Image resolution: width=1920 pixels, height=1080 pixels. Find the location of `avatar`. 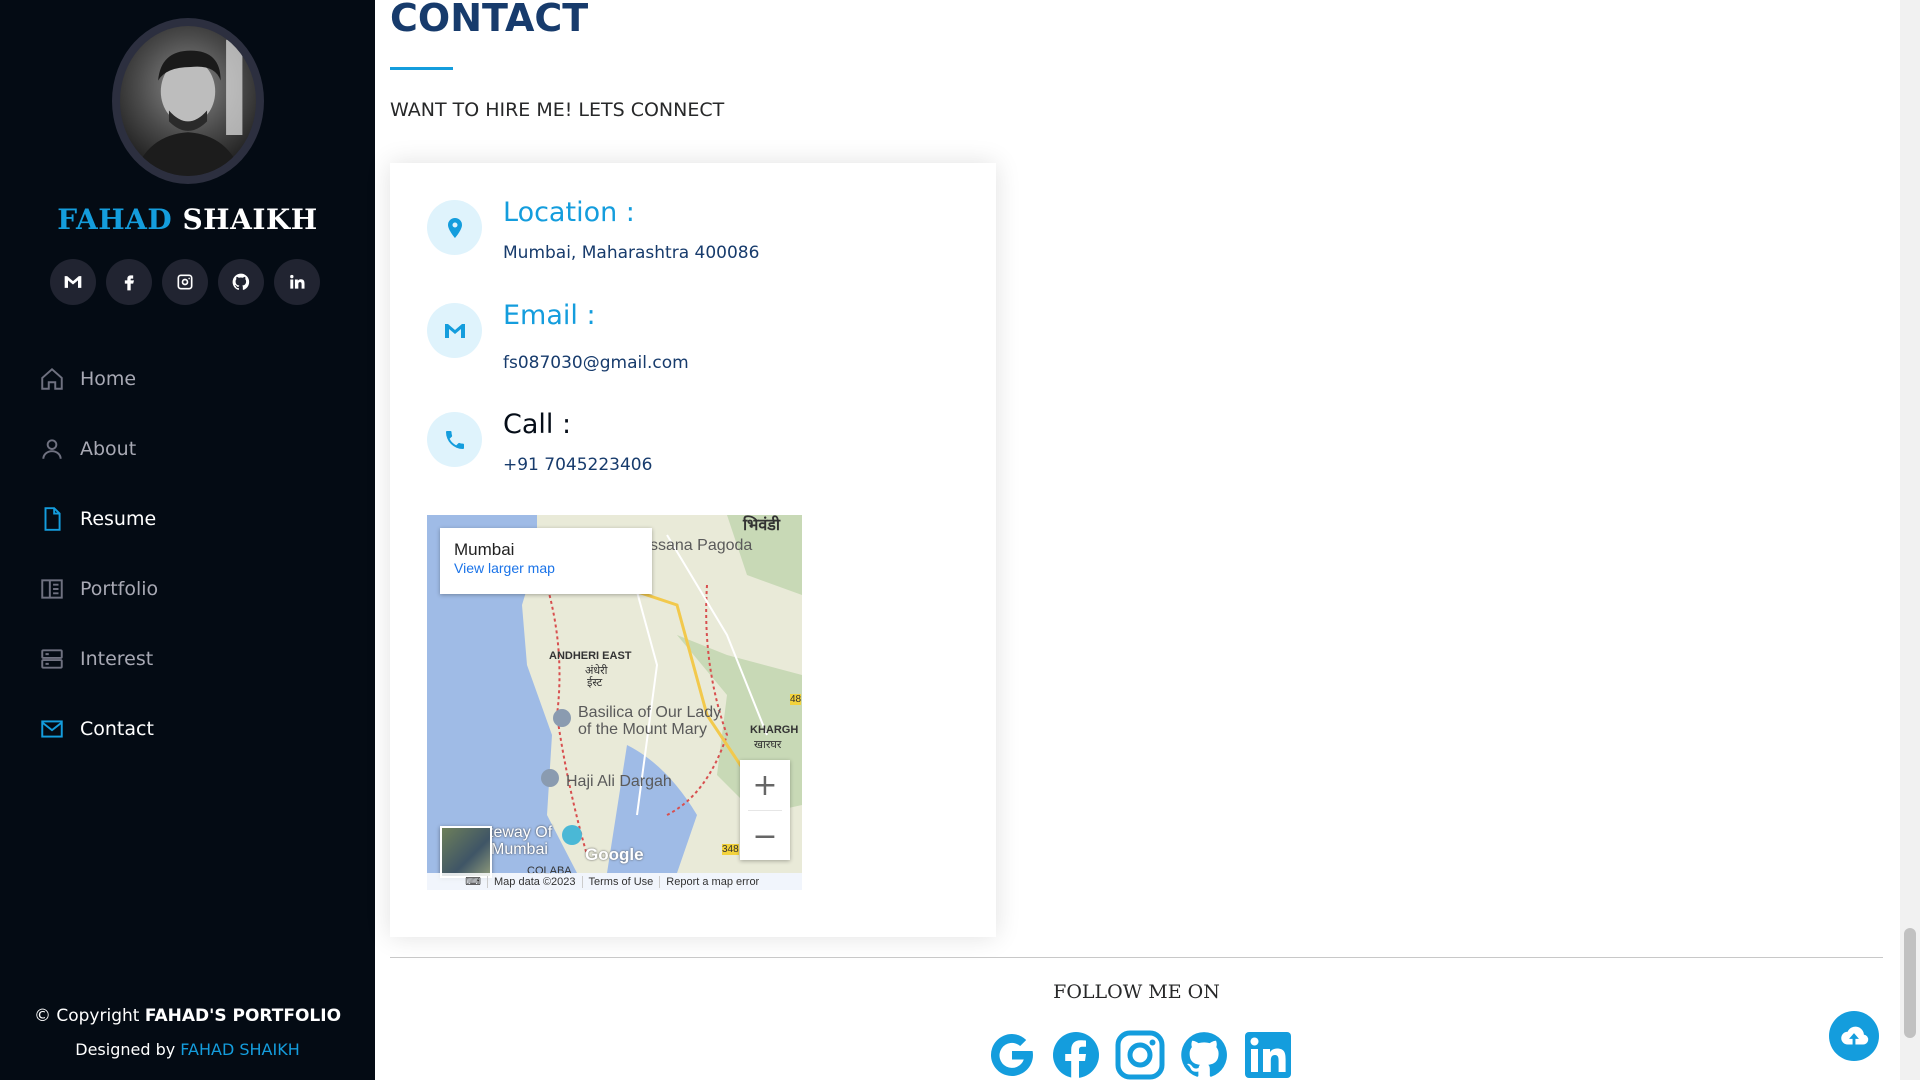

avatar is located at coordinates (188, 101).